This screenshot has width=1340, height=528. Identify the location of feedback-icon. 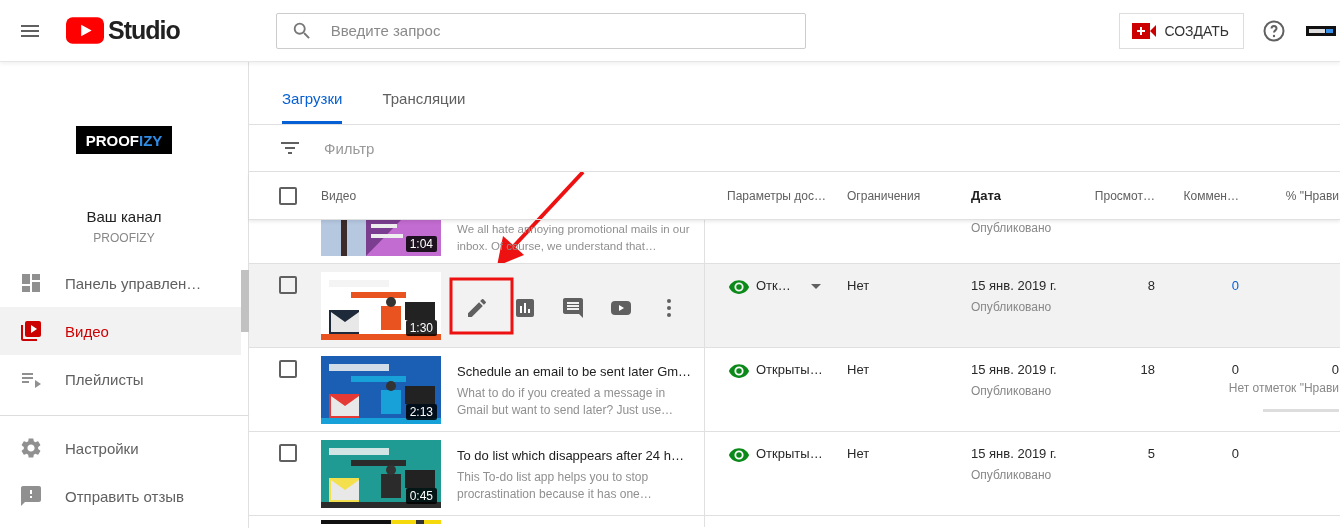
(31, 496).